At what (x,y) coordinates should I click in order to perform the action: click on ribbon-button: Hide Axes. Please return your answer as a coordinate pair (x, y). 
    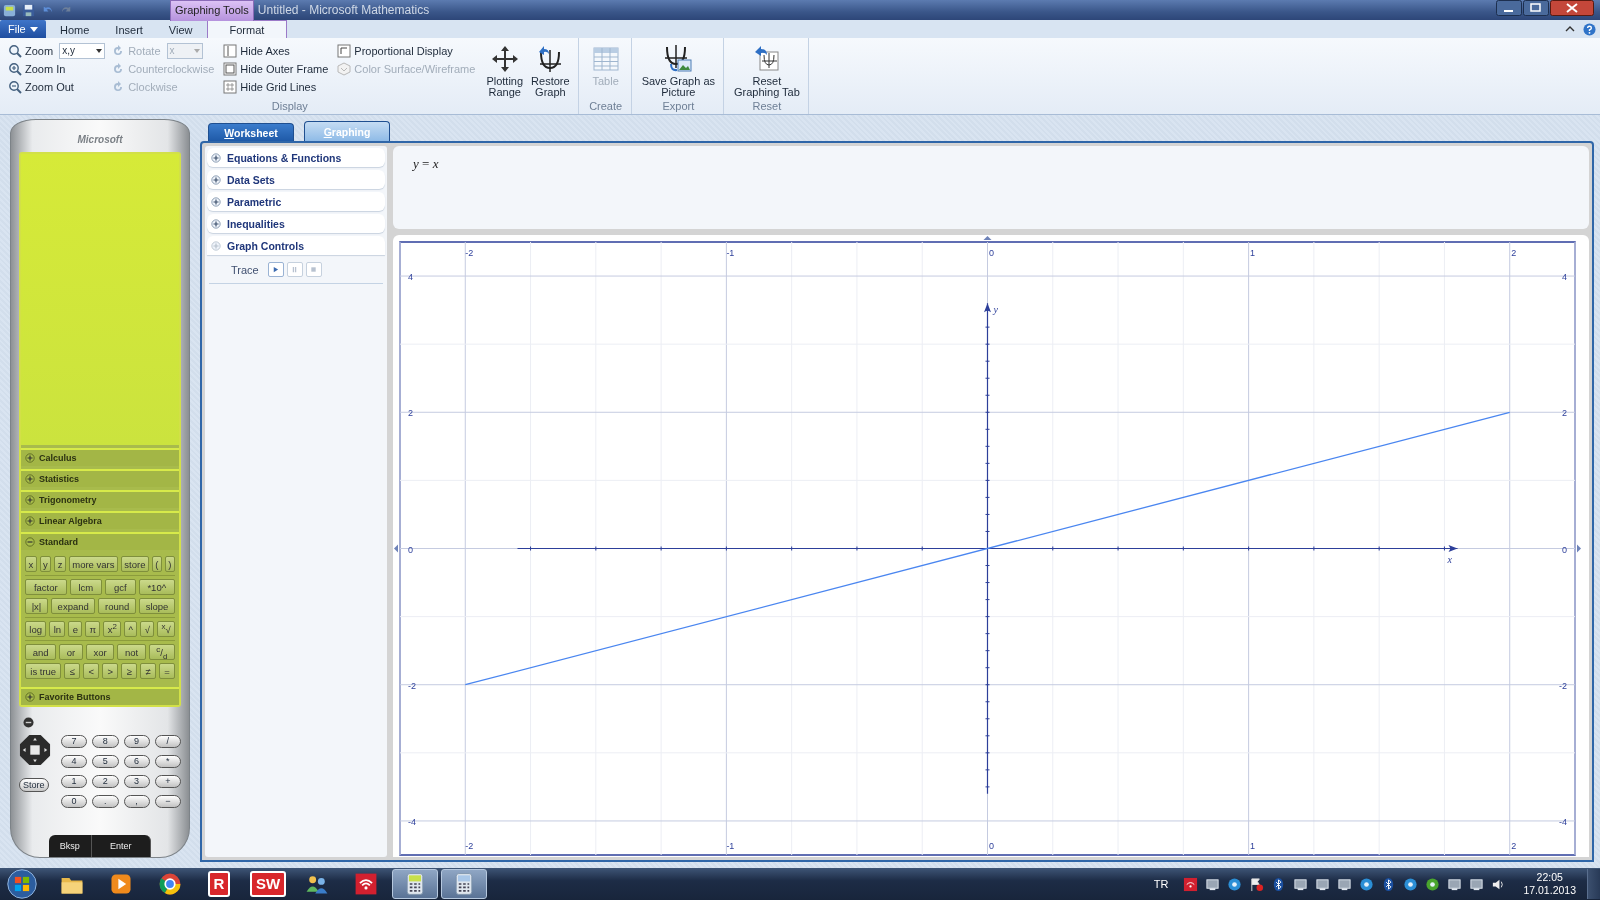
    Looking at the image, I should click on (277, 50).